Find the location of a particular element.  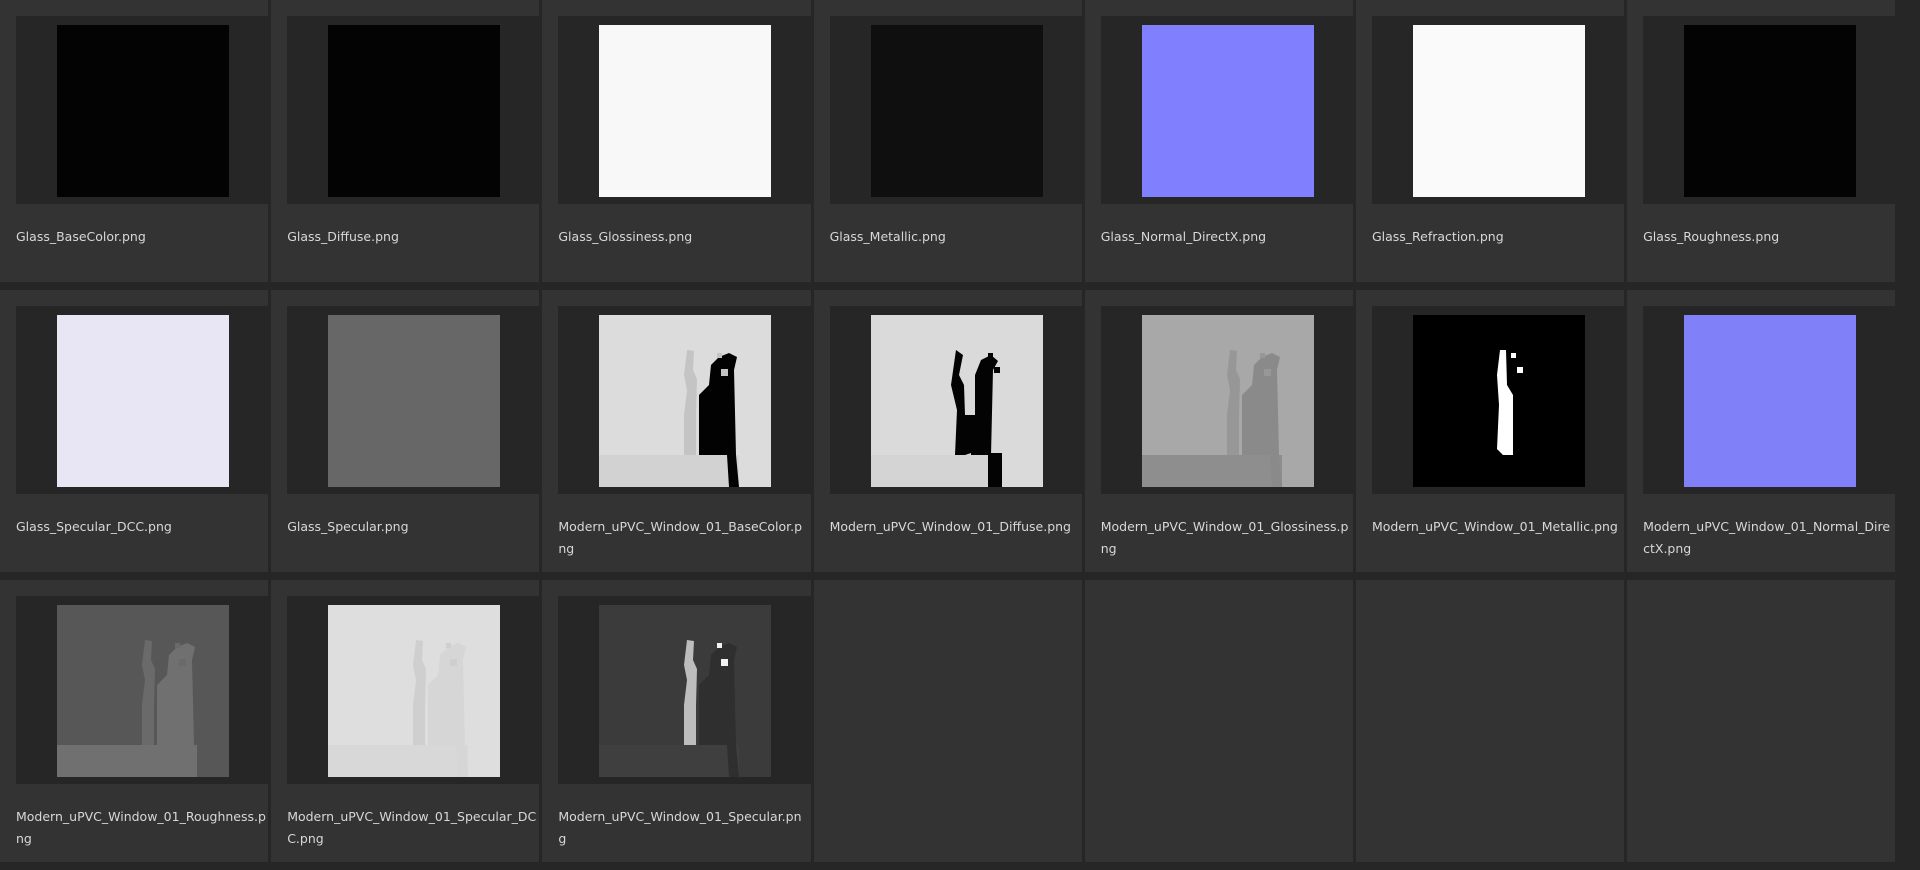

asset-tile: Glass_Refraction.png is located at coordinates (1491, 143).